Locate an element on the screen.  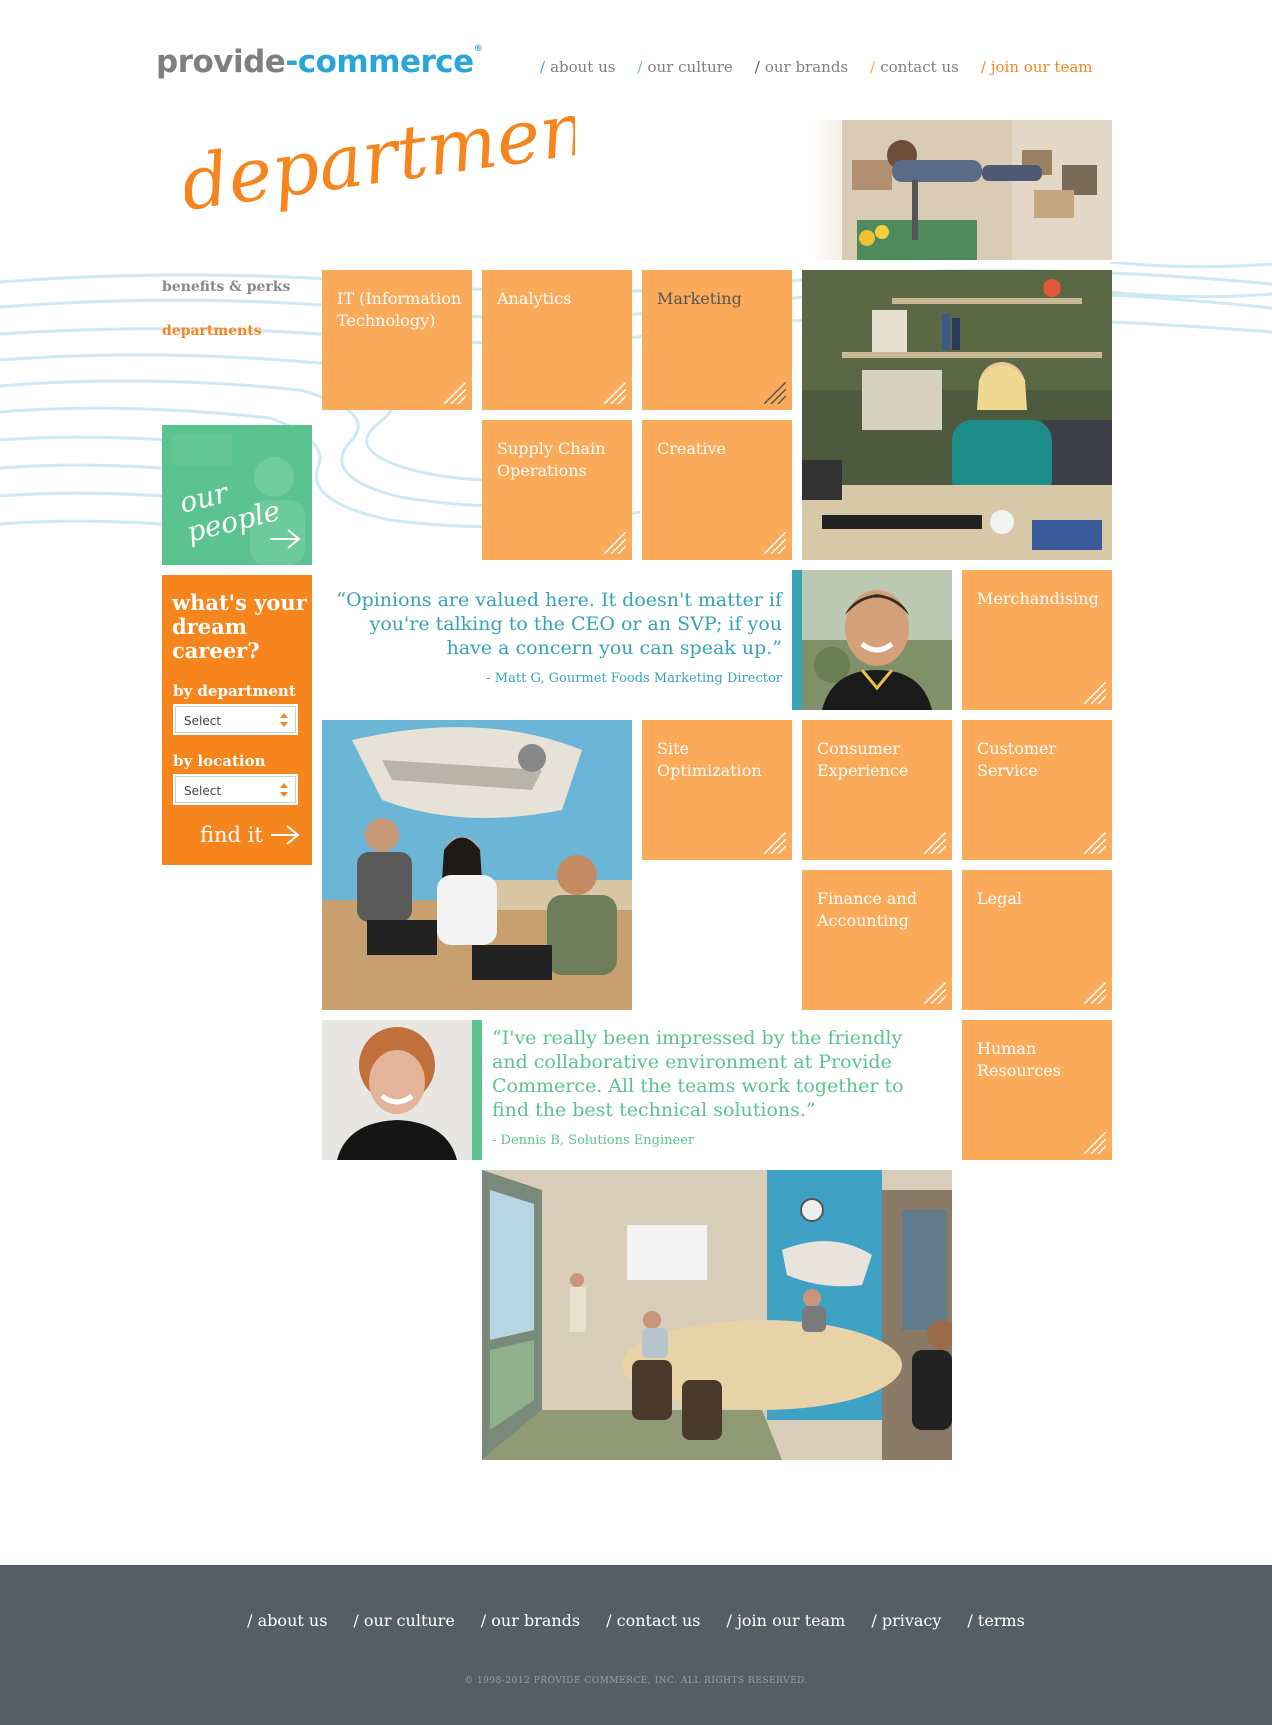
by-location-label: by location is located at coordinates (219, 761).